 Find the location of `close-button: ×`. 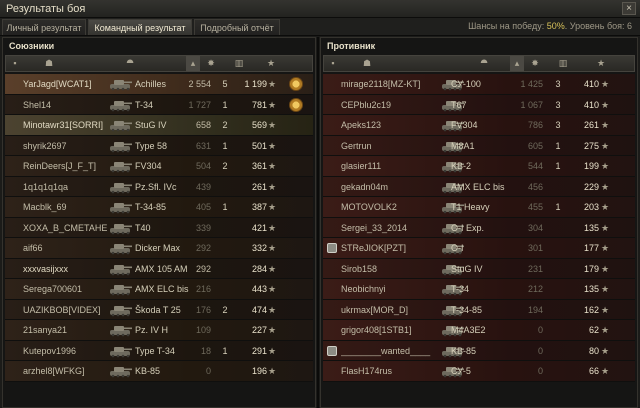

close-button: × is located at coordinates (629, 8).